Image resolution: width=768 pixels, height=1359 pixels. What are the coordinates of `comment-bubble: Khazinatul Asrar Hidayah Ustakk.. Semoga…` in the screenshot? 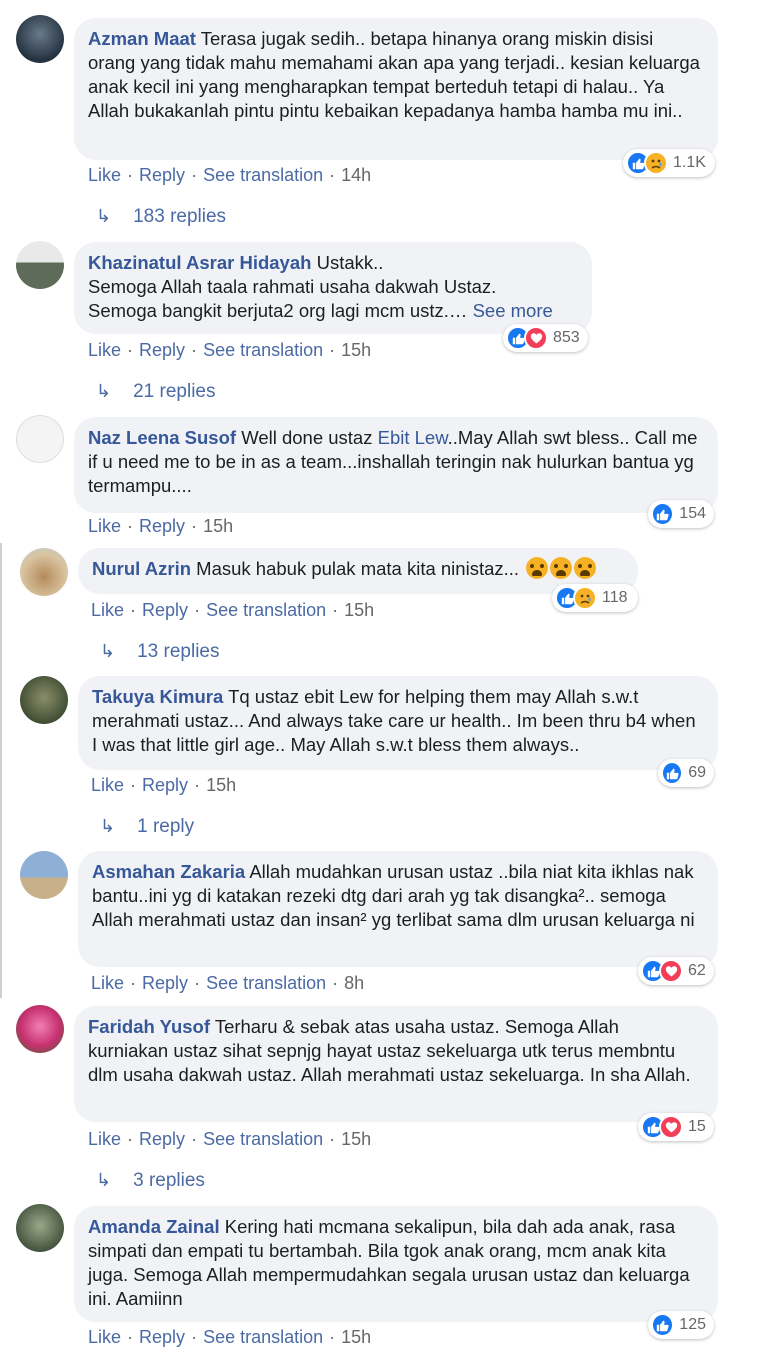 It's located at (333, 288).